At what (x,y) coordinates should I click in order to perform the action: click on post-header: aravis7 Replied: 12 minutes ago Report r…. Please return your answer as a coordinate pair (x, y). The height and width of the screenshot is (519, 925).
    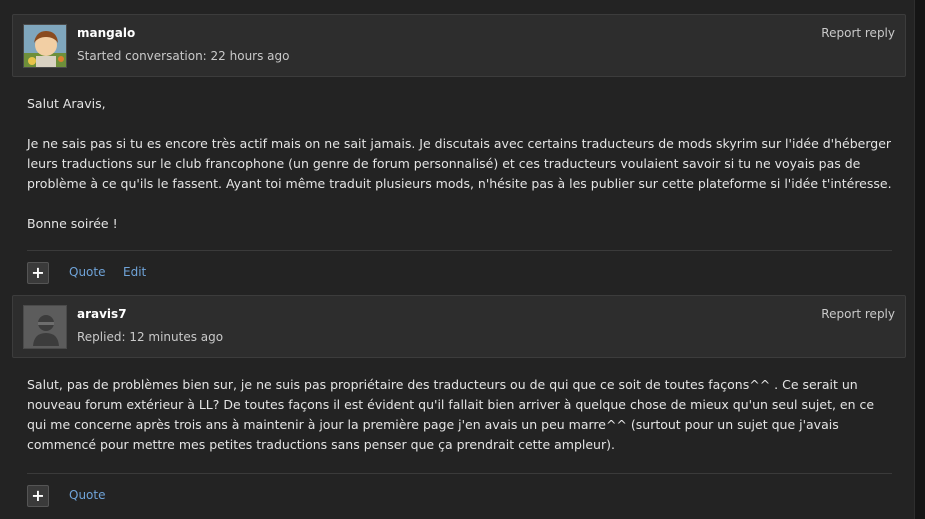
    Looking at the image, I should click on (459, 326).